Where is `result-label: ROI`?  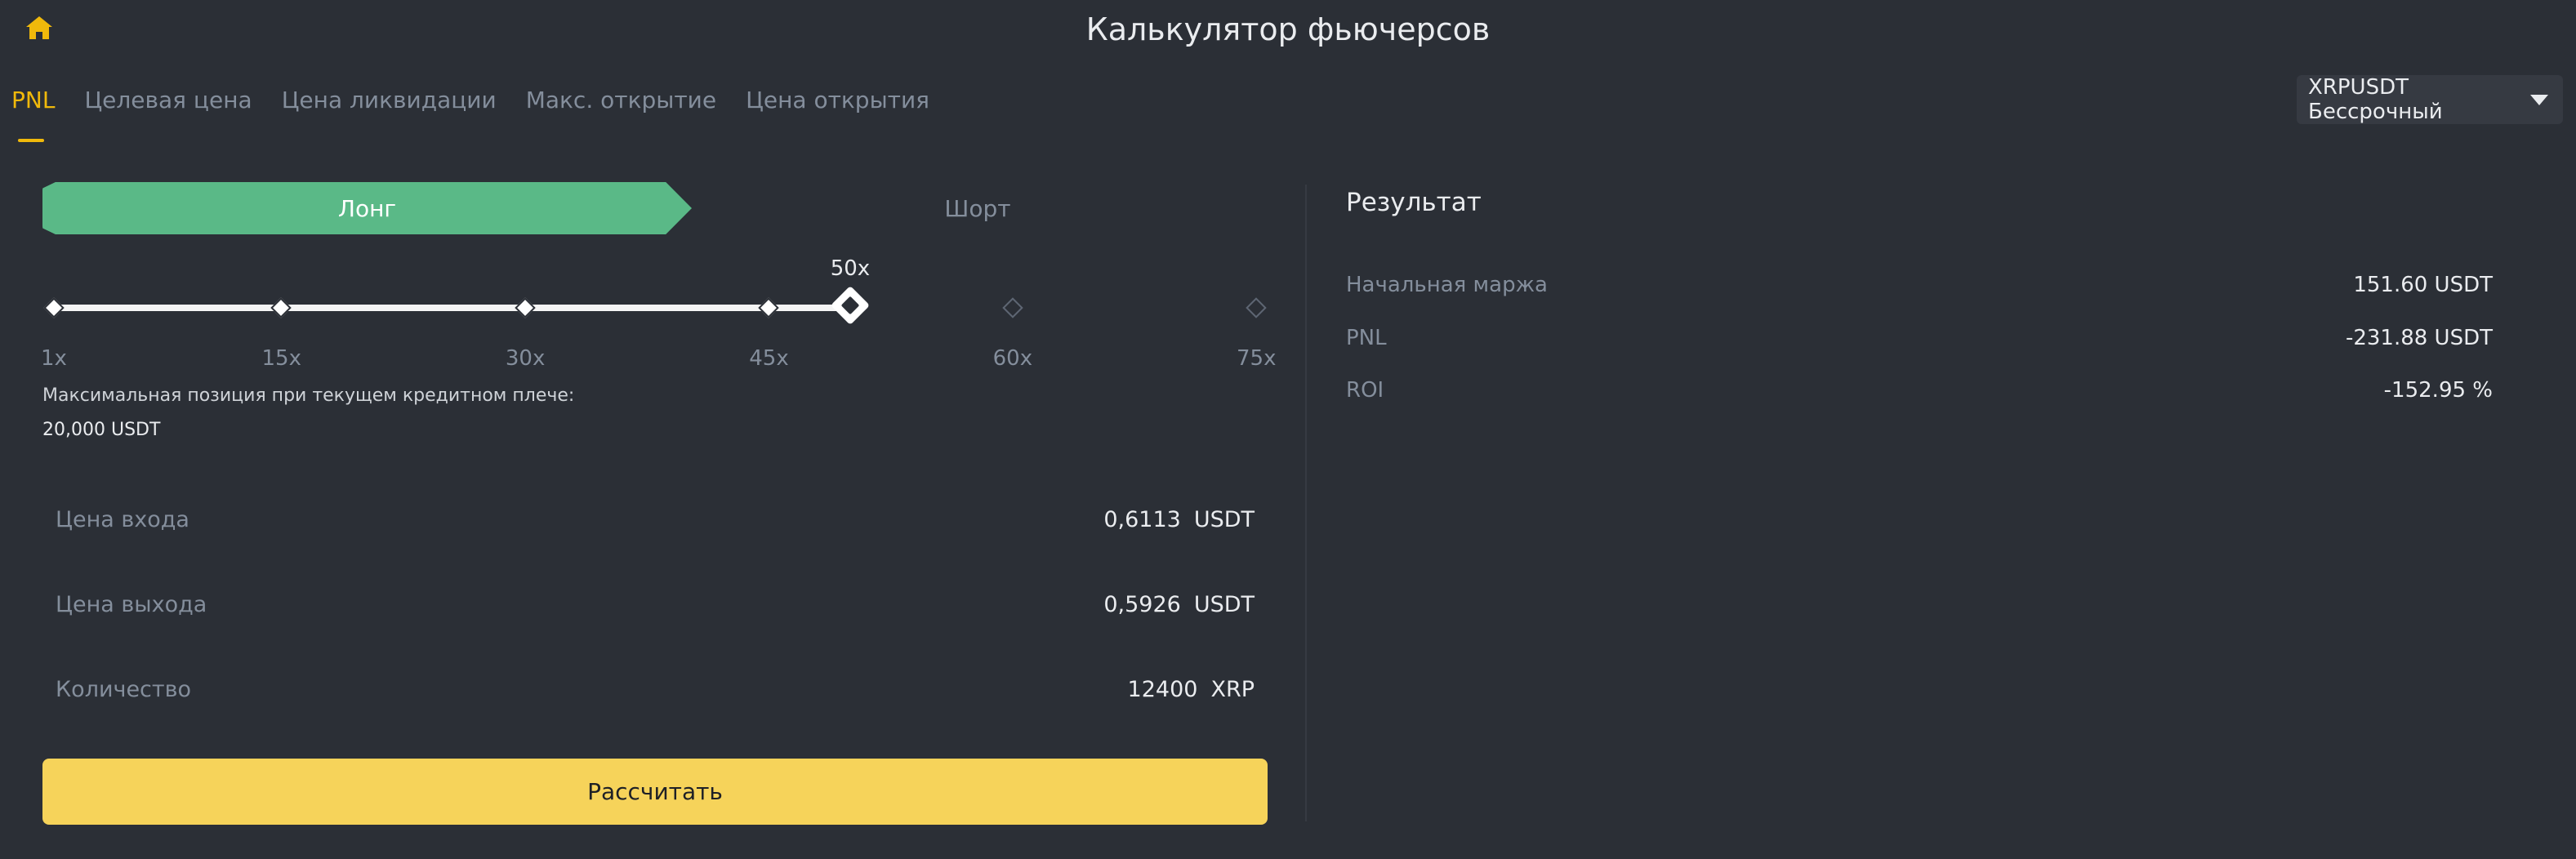 result-label: ROI is located at coordinates (1365, 390).